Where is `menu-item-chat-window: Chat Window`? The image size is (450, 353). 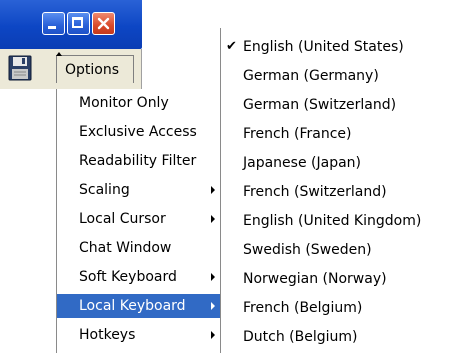 menu-item-chat-window: Chat Window is located at coordinates (138, 248).